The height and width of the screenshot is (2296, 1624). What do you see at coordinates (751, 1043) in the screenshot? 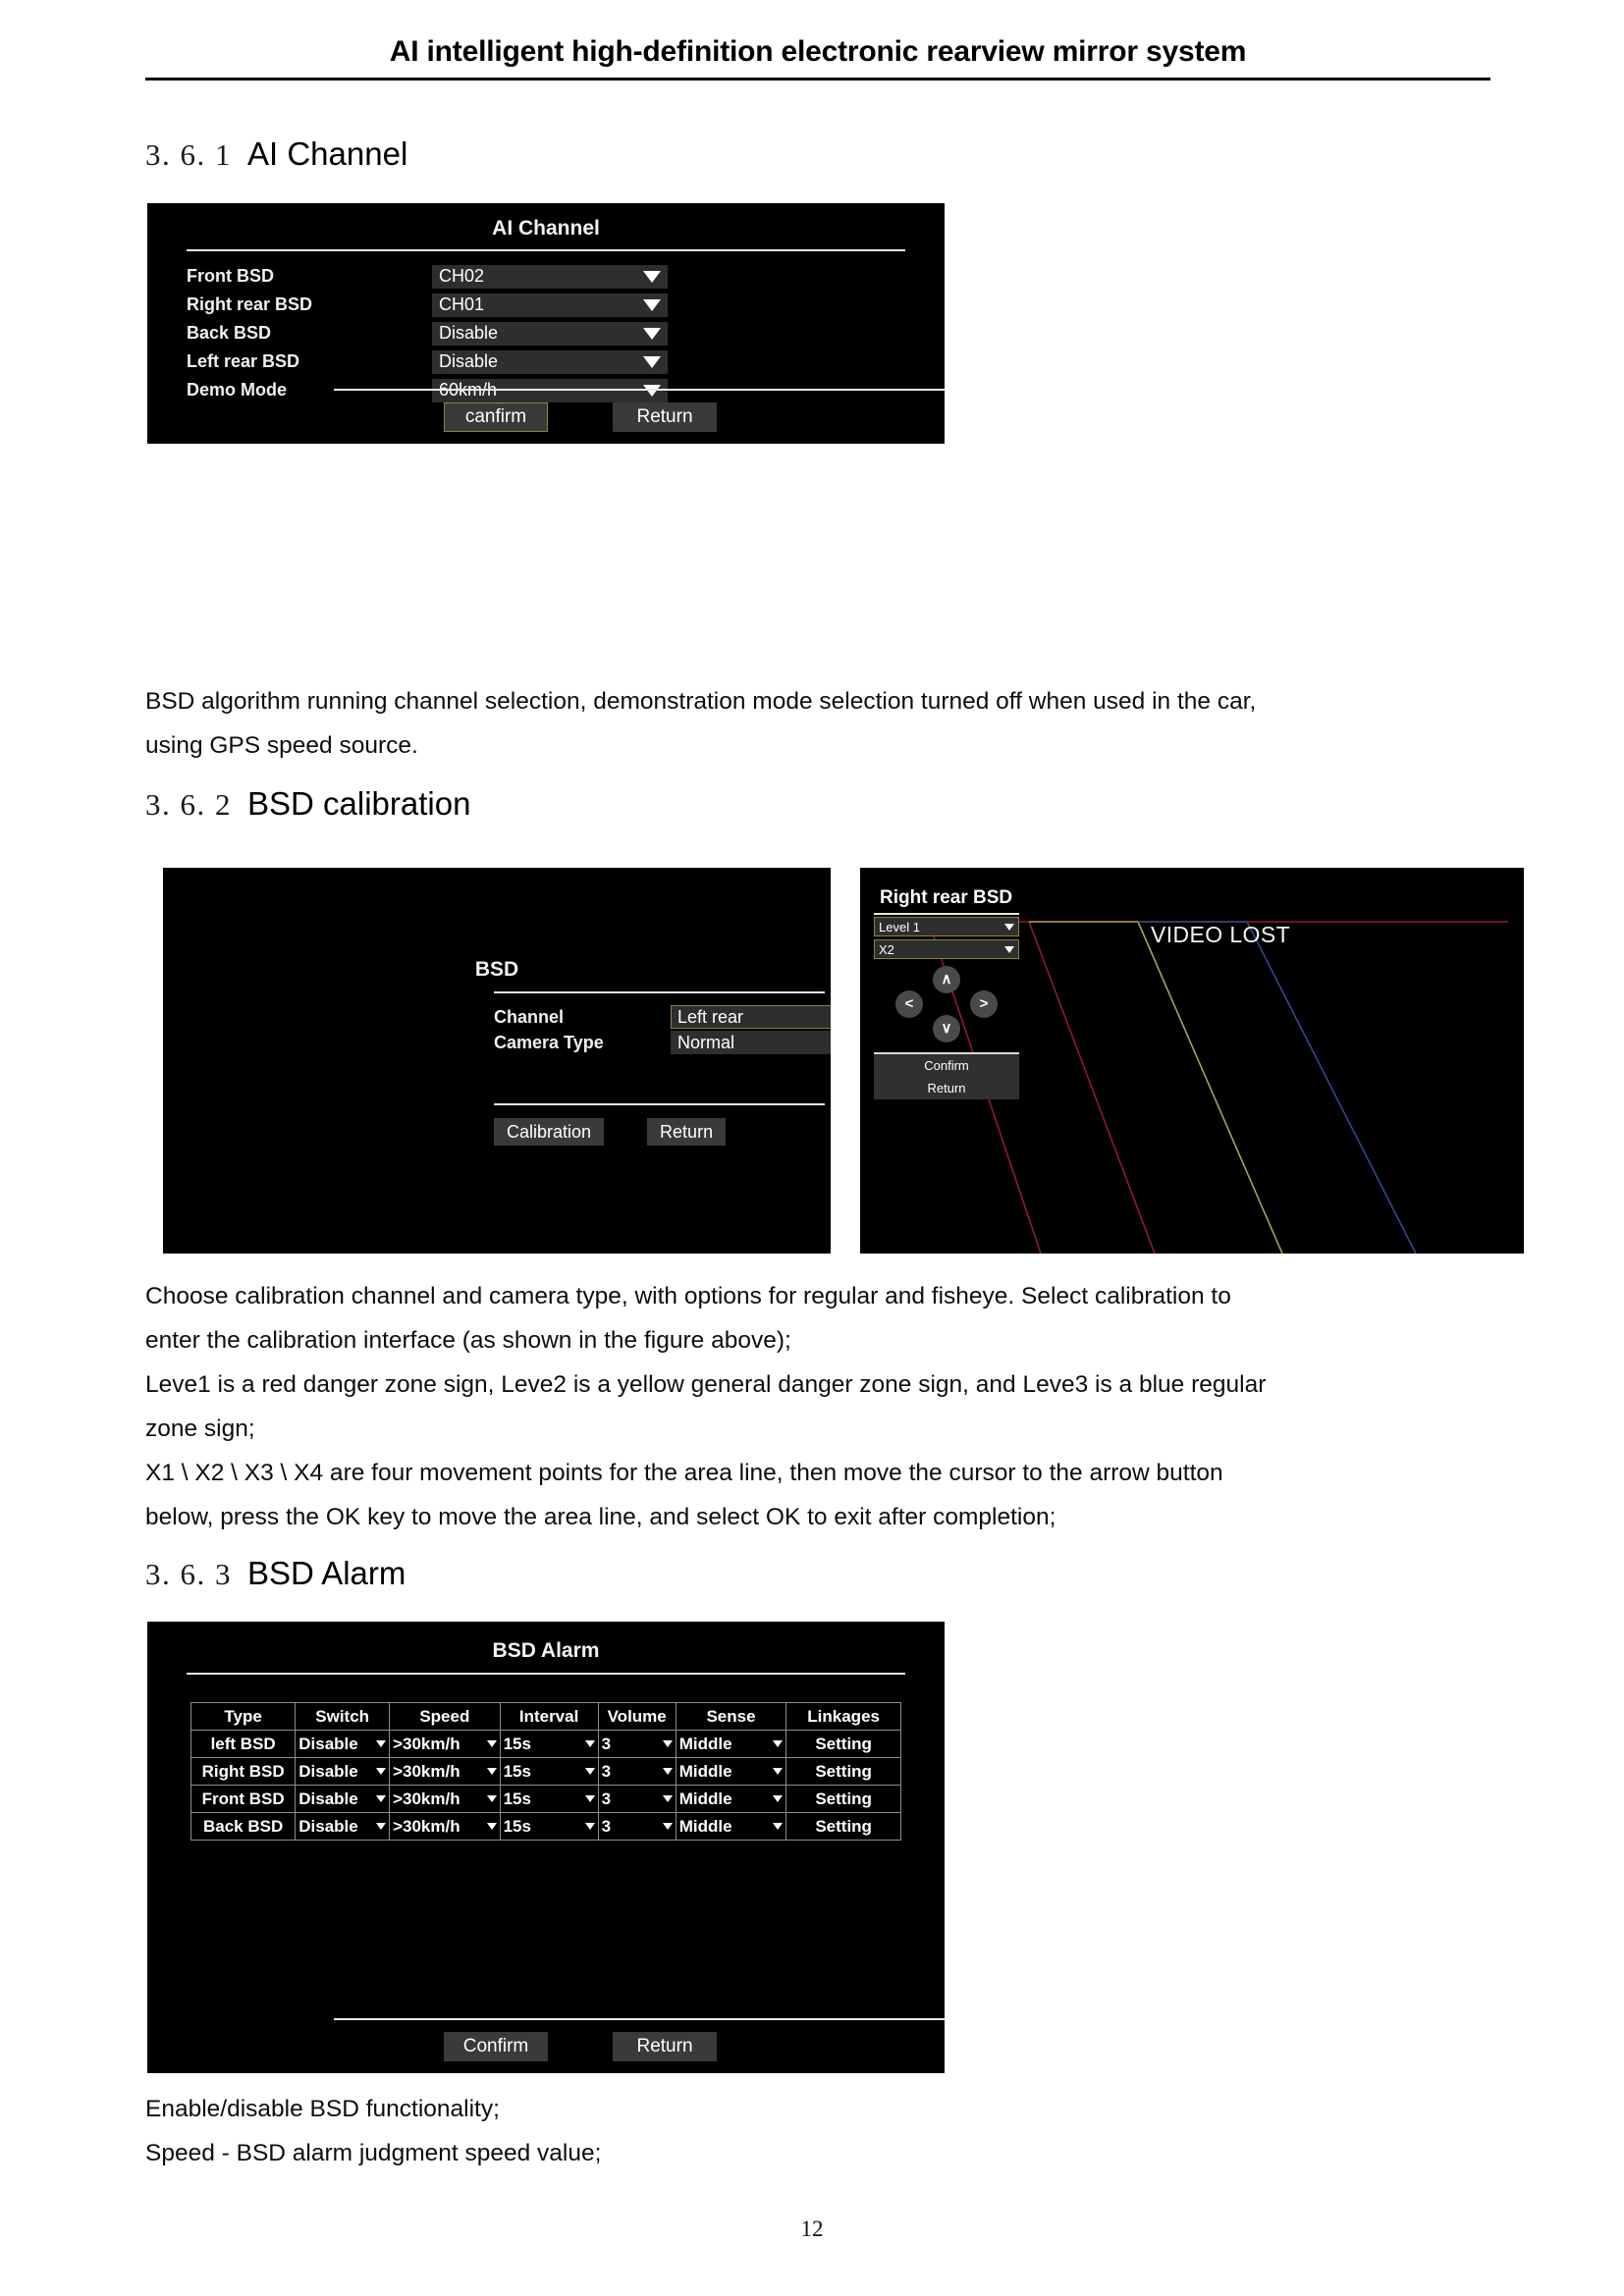
I see `camera-type-select: Normal` at bounding box center [751, 1043].